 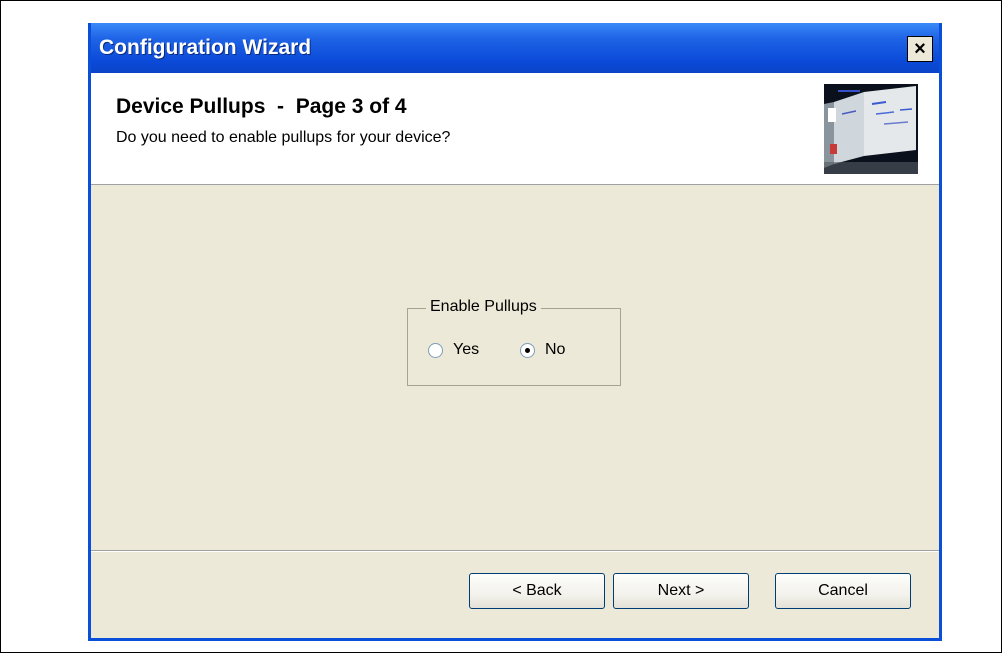 I want to click on back-button: < Back, so click(x=537, y=591).